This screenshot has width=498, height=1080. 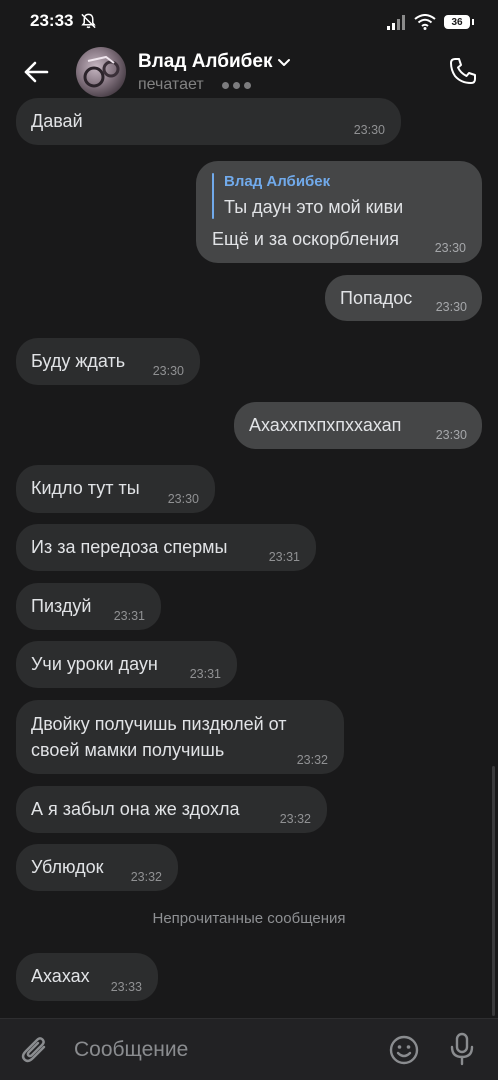 I want to click on status-icons: 36, so click(x=430, y=22).